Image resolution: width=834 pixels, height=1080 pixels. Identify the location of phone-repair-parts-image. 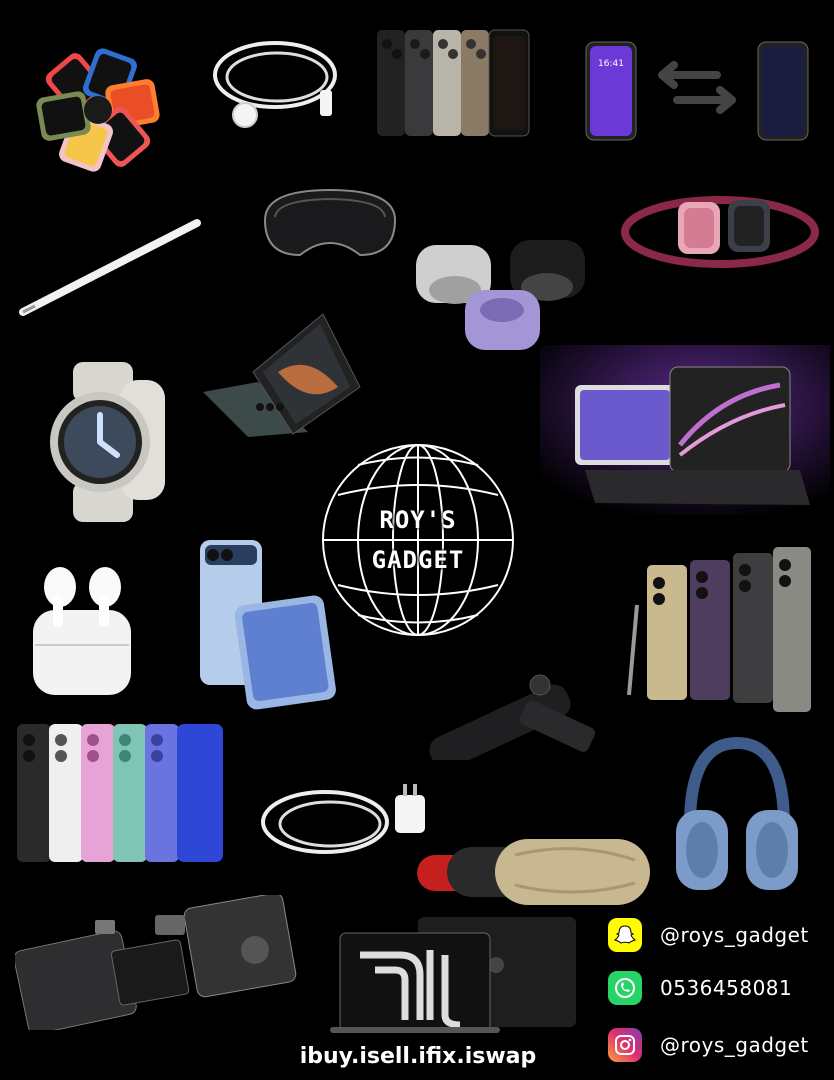
(156, 962).